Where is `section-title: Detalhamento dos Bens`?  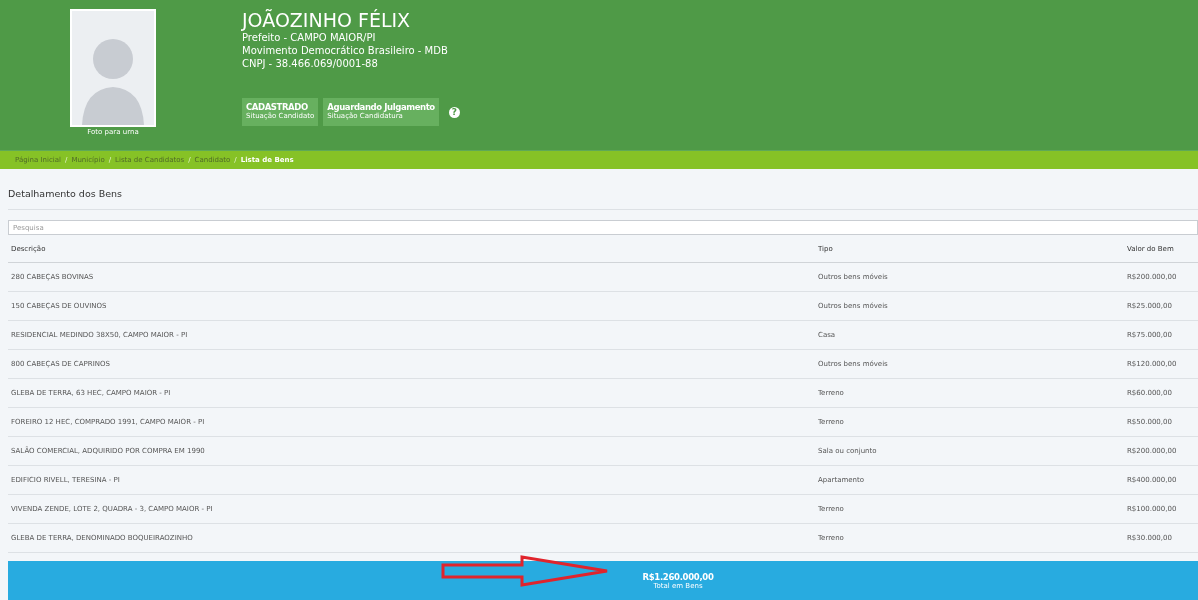 section-title: Detalhamento dos Bens is located at coordinates (603, 199).